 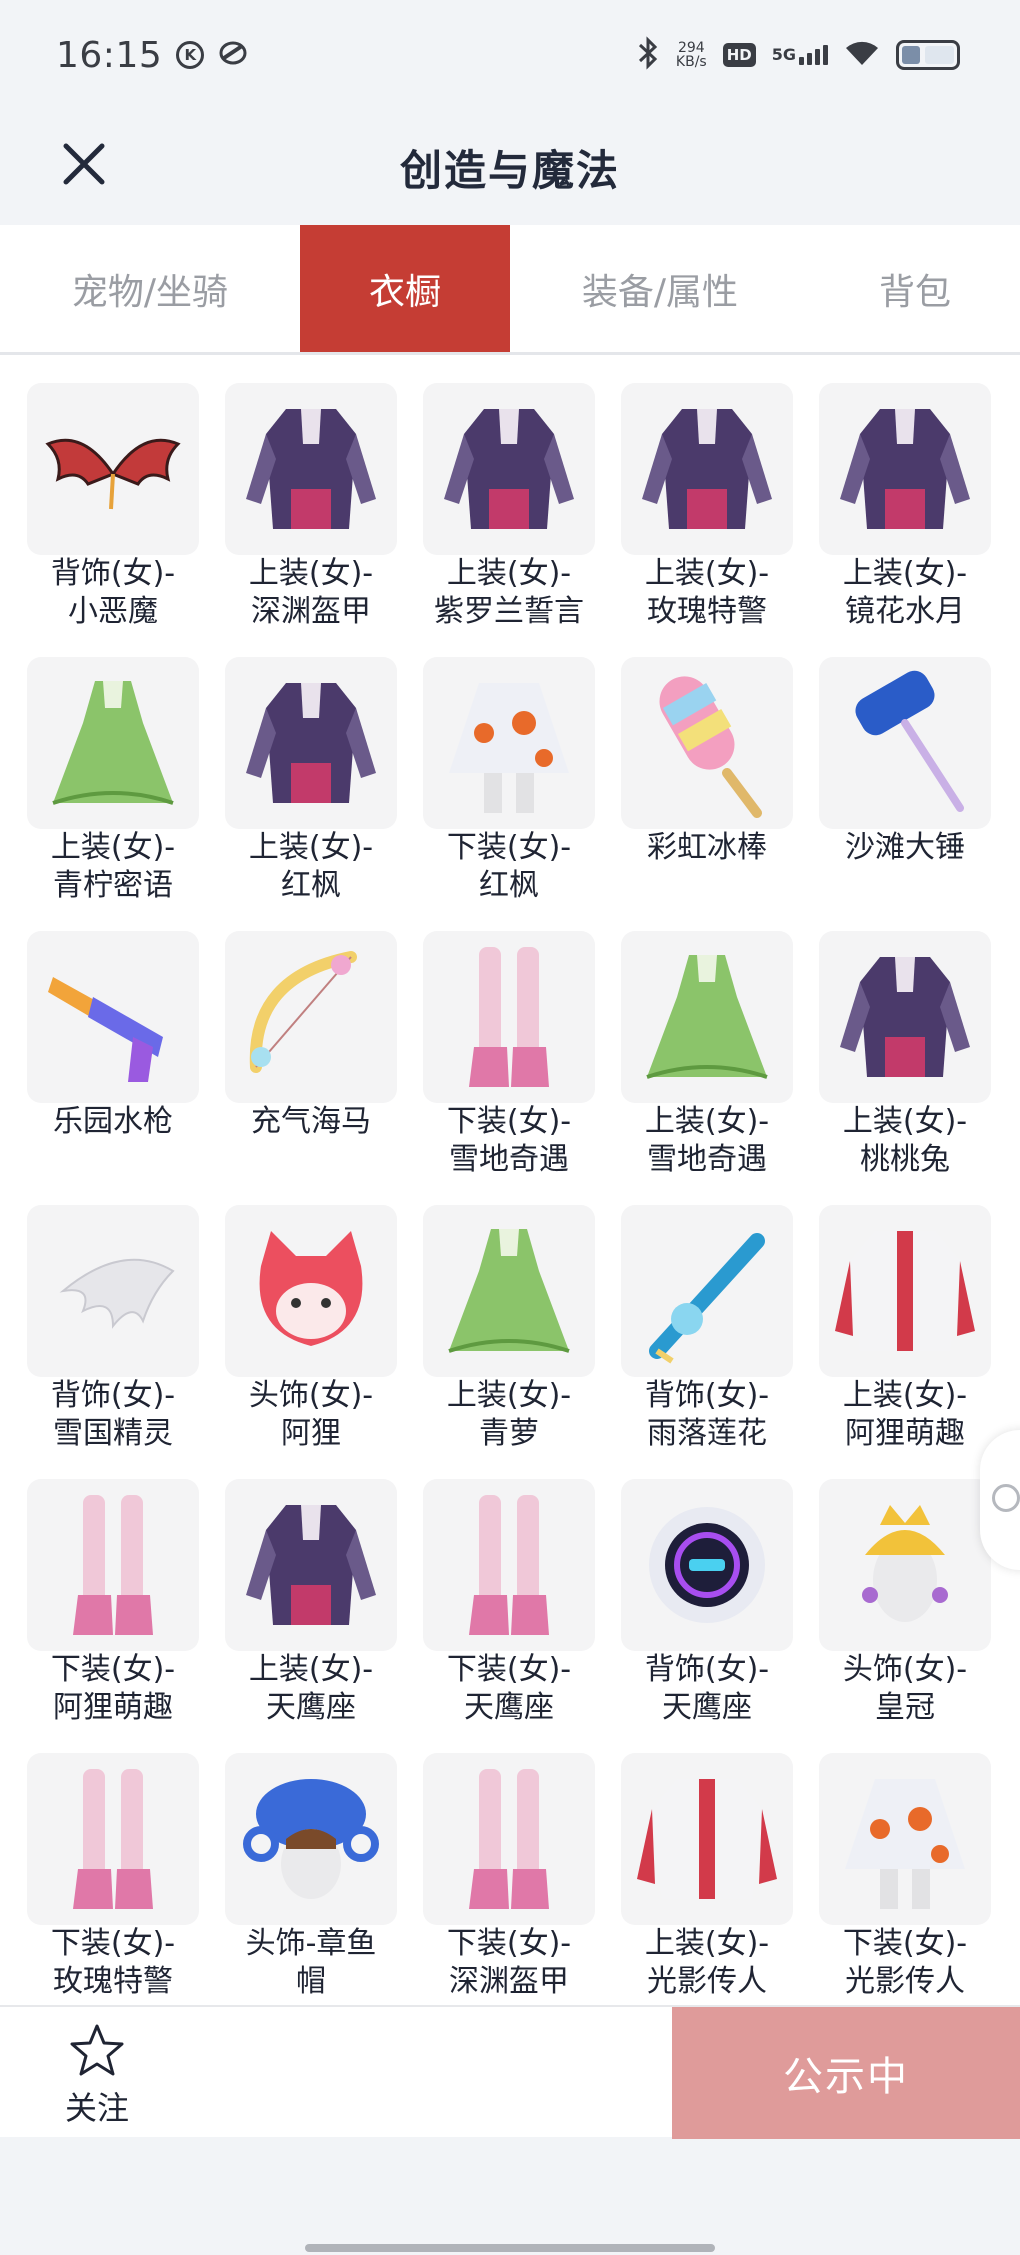 I want to click on wardrobe-item: 下装(女)- 深渊盔甲, so click(x=509, y=1879).